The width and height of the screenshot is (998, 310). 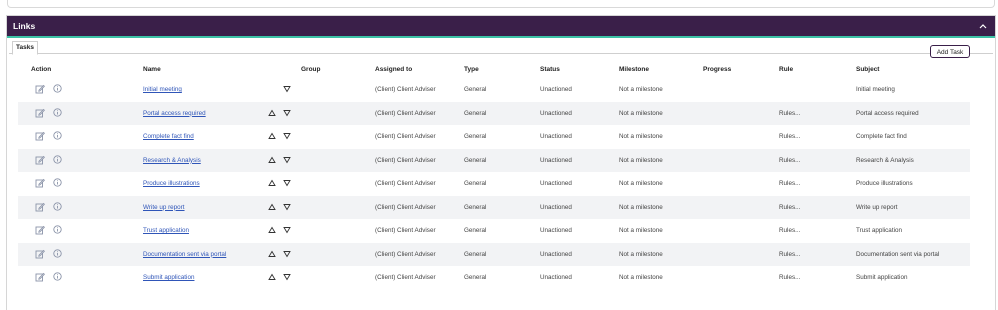 I want to click on tab-bar: Tasks, so click(x=501, y=47).